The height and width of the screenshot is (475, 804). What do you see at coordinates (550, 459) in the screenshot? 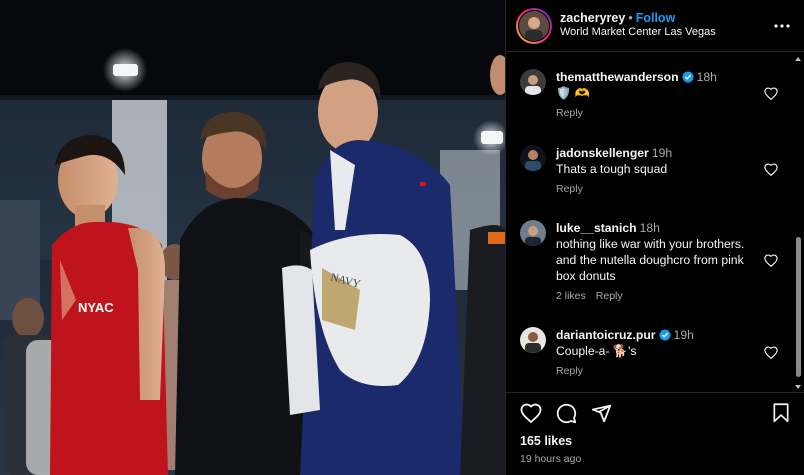
I see `post-timestamp: 19 hours ago` at bounding box center [550, 459].